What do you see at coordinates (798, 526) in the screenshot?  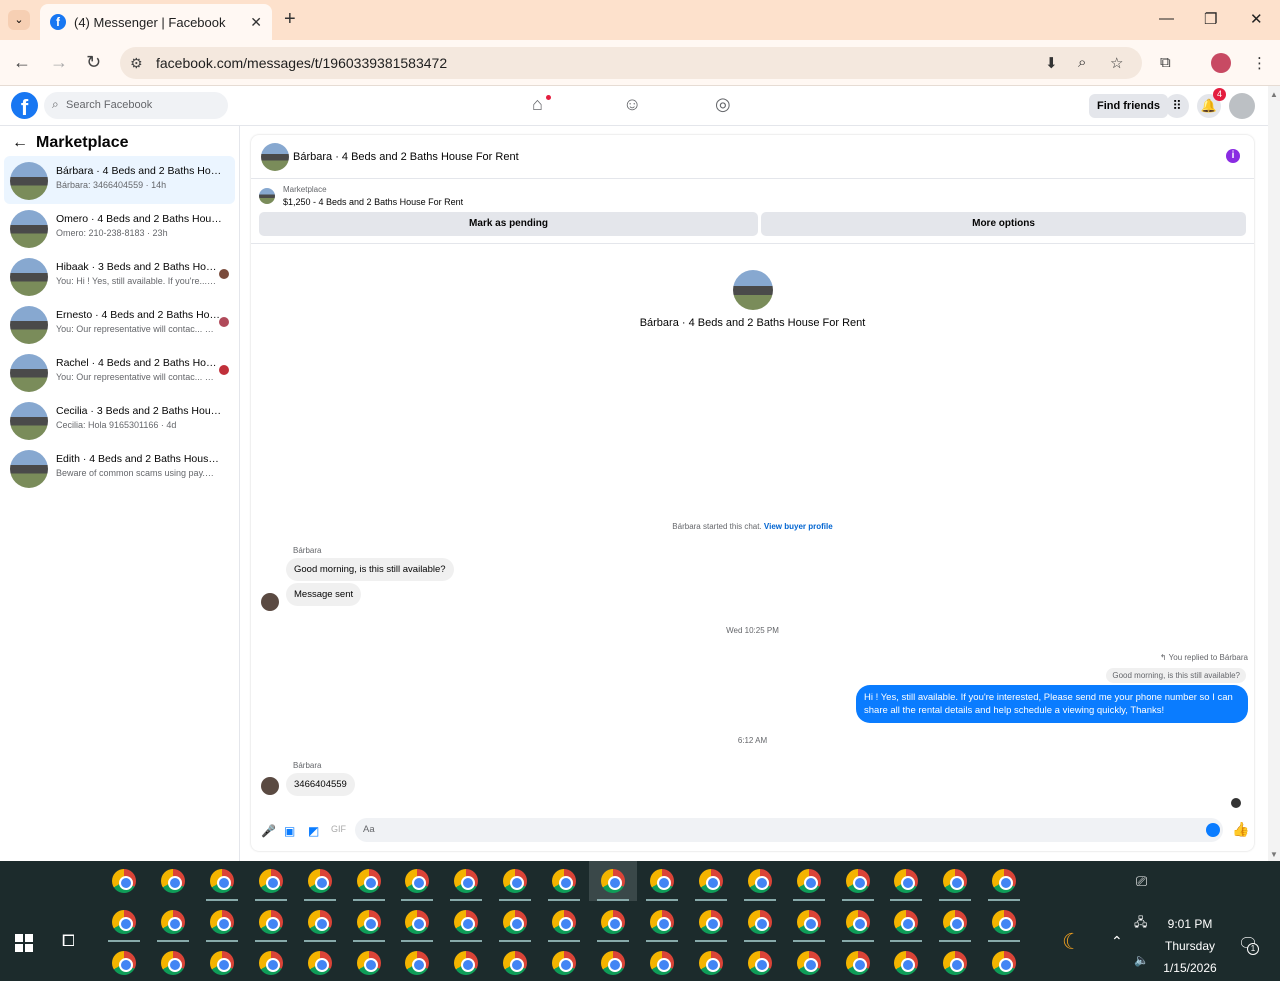 I see `view-buyer-profile-link: View buyer profile` at bounding box center [798, 526].